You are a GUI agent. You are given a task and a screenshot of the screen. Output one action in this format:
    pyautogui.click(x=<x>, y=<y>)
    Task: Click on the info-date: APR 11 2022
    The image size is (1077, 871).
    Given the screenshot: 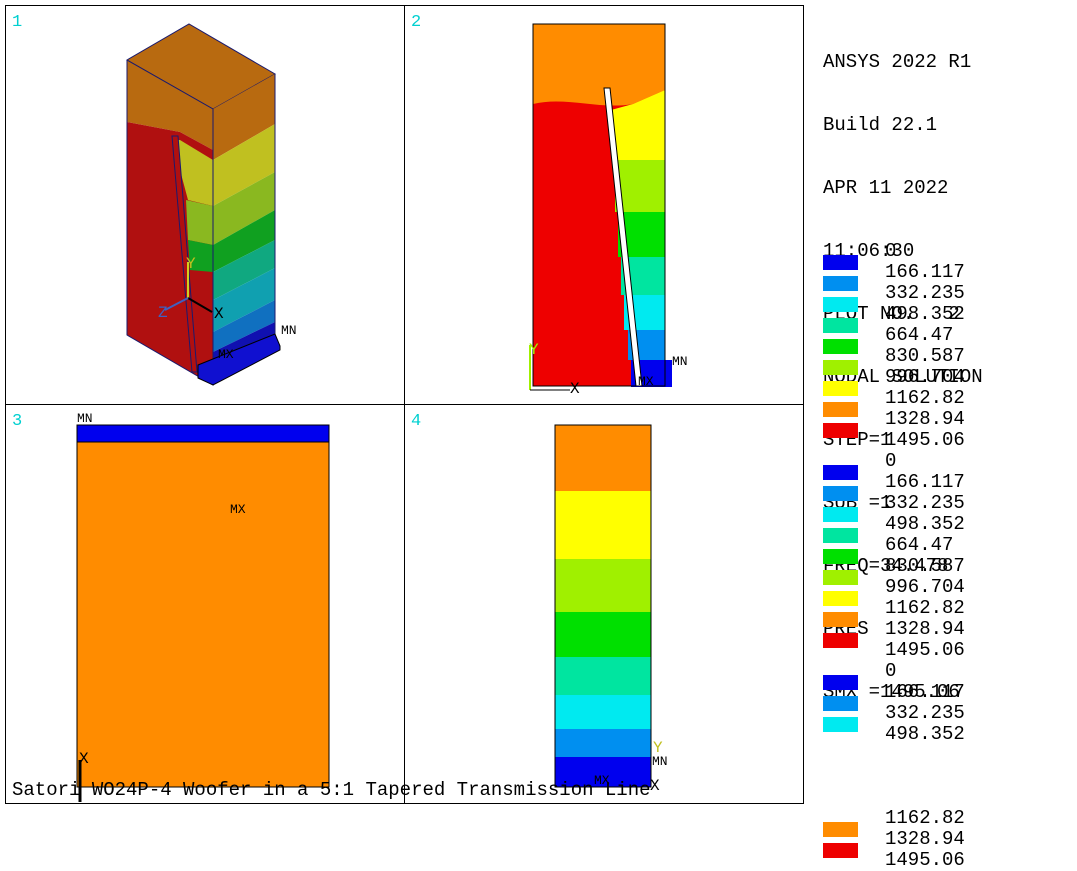 What is the action you would take?
    pyautogui.click(x=886, y=188)
    